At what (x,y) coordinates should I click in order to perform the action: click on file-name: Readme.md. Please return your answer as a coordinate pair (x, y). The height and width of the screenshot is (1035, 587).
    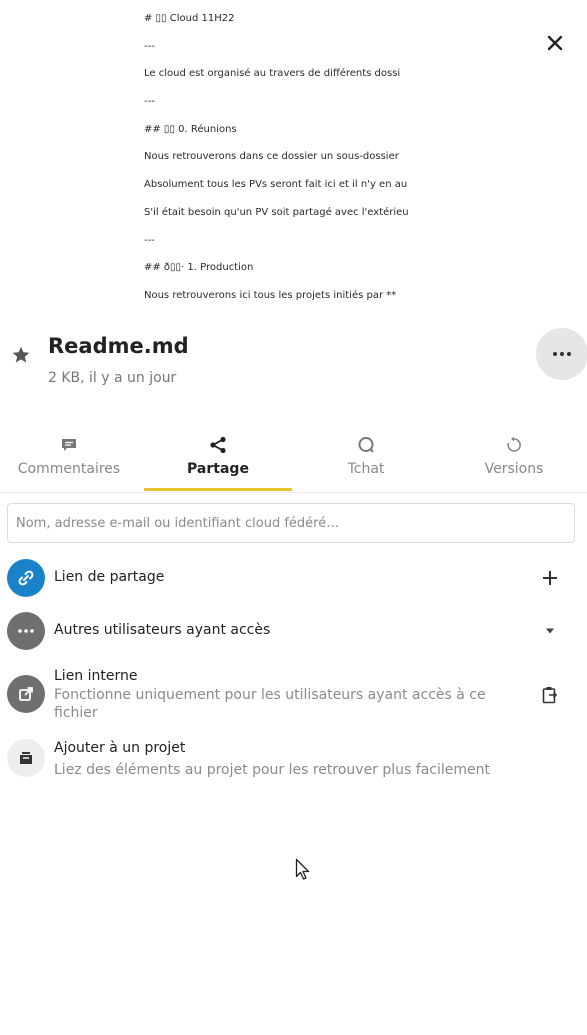
    Looking at the image, I should click on (118, 346).